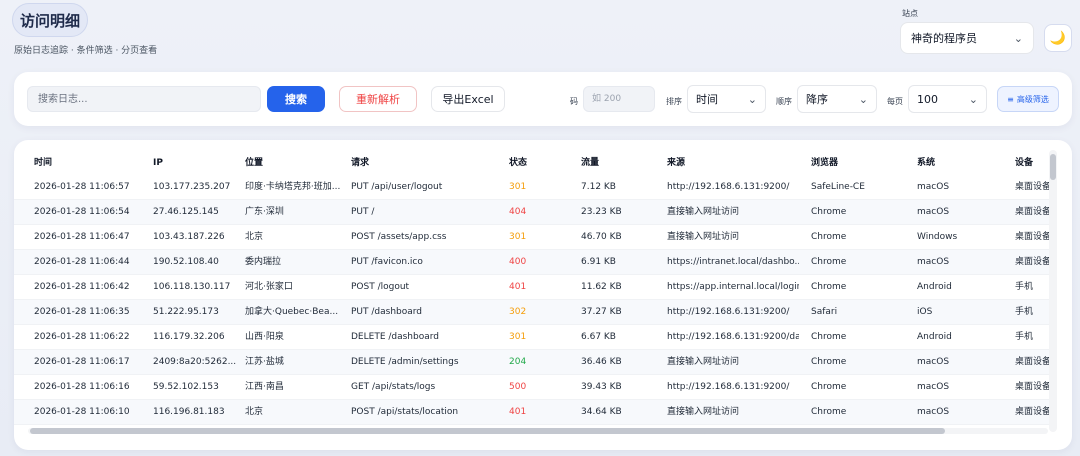  Describe the element at coordinates (295, 163) in the screenshot. I see `column-header-location: 位置` at that location.